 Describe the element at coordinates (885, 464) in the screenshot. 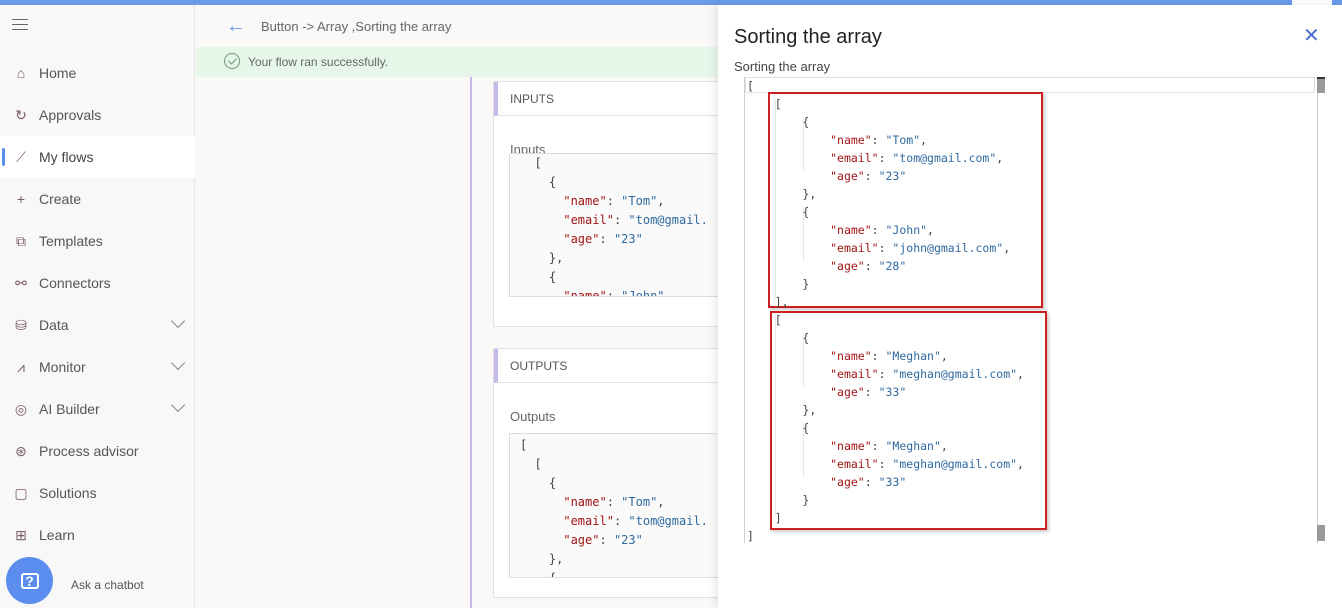

I see `code-line: "email": "meghan@gmail.com",` at that location.